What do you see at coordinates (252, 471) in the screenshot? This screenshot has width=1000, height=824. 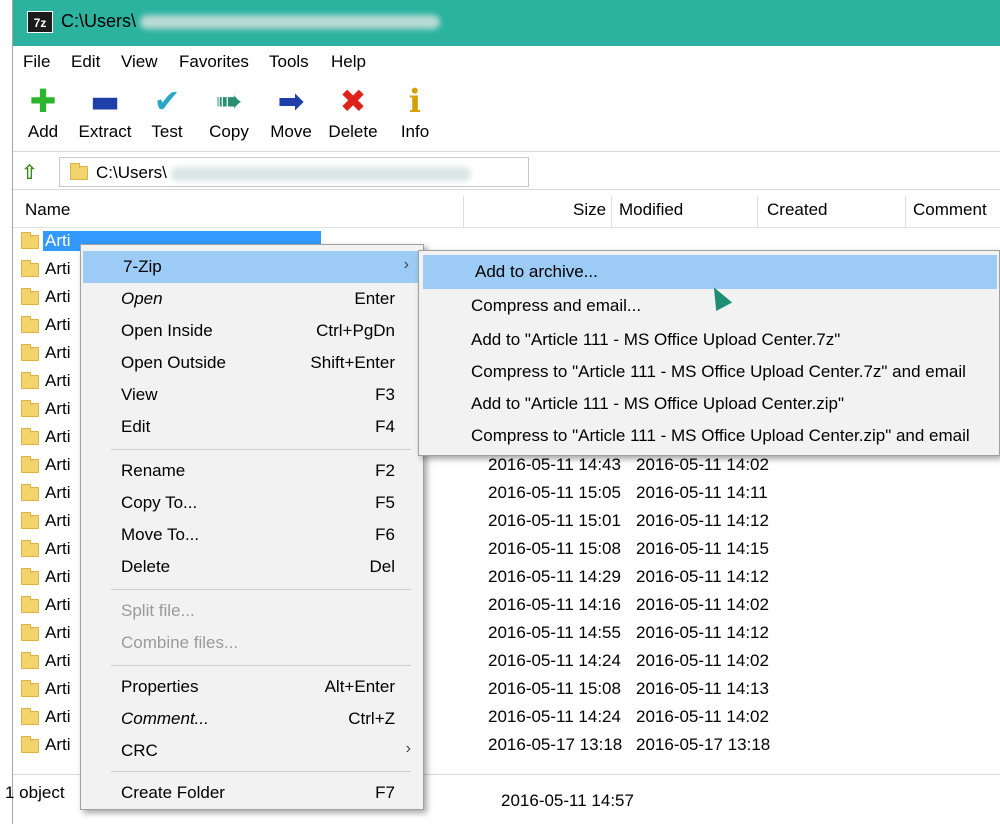 I see `ctx-item-rename: Rename F2` at bounding box center [252, 471].